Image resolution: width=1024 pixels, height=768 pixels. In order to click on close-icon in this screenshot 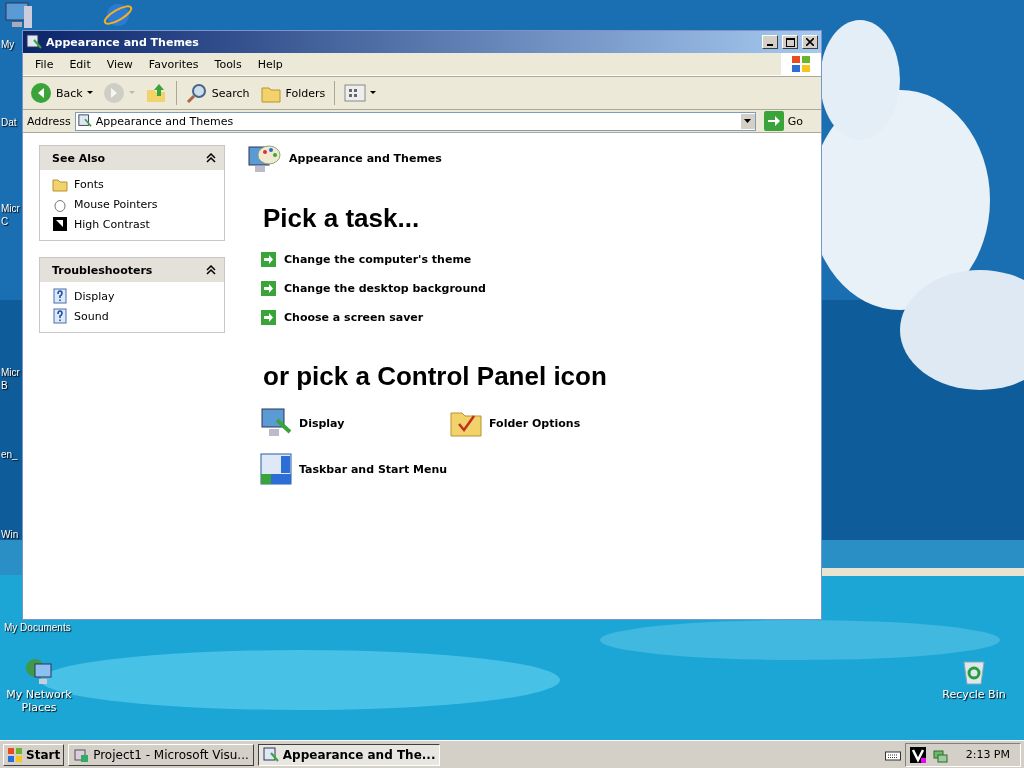, I will do `click(810, 42)`.